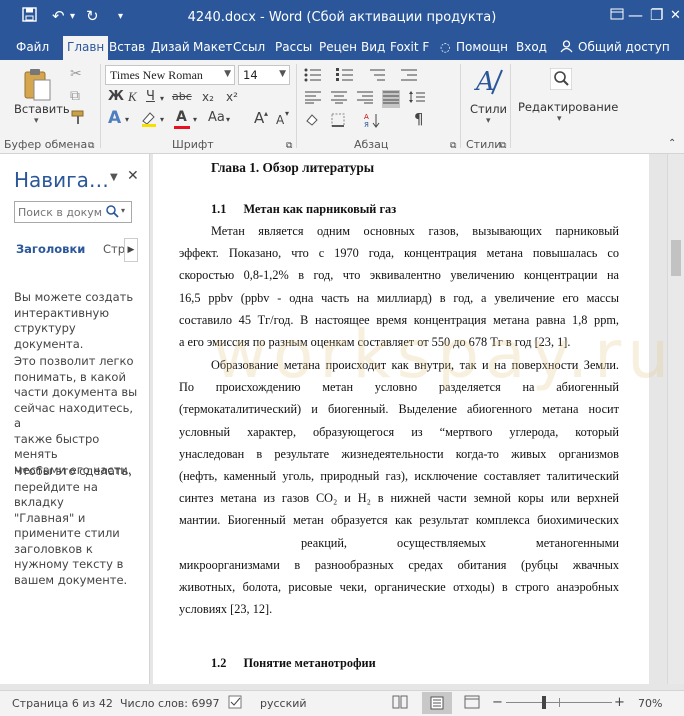  Describe the element at coordinates (37, 87) in the screenshot. I see `clipboard-paste-icon` at that location.